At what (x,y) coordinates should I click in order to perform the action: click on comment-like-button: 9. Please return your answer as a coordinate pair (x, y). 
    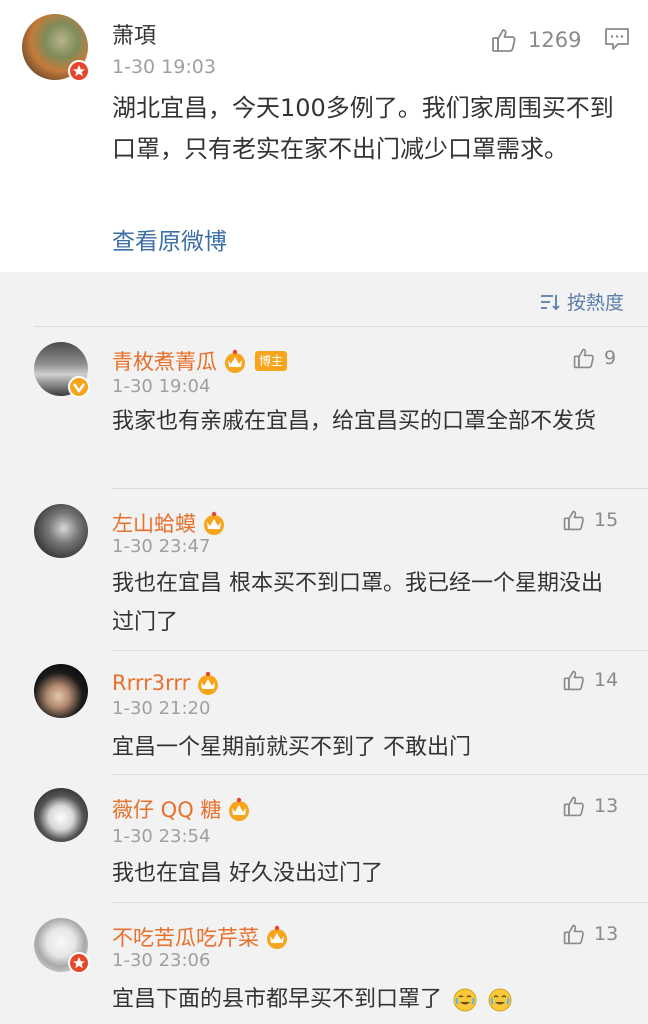
    Looking at the image, I should click on (594, 358).